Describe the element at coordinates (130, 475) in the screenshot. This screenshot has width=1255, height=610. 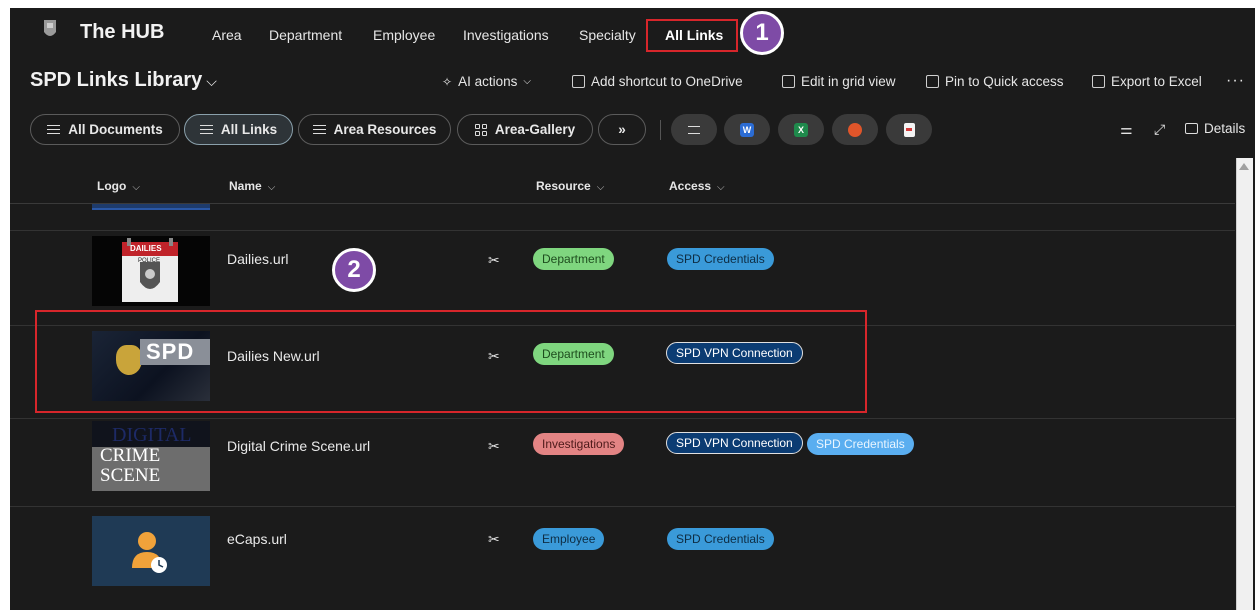
I see `logo-scene-text: SCENE` at that location.